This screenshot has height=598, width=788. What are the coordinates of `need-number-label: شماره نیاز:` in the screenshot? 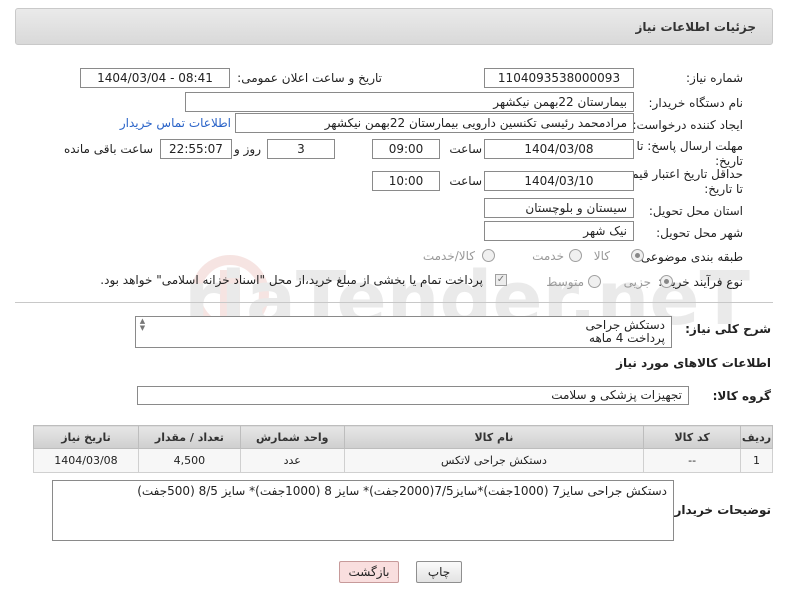 It's located at (714, 78).